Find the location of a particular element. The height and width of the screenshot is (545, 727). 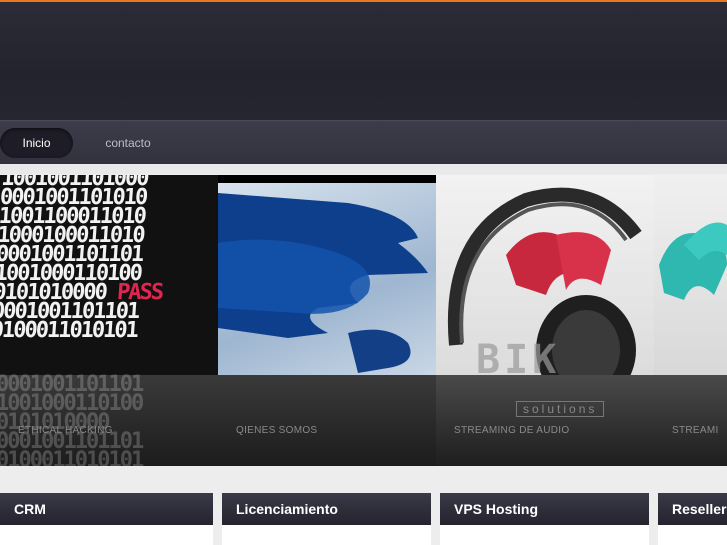

nav-item-contacto: contacto is located at coordinates (128, 143).